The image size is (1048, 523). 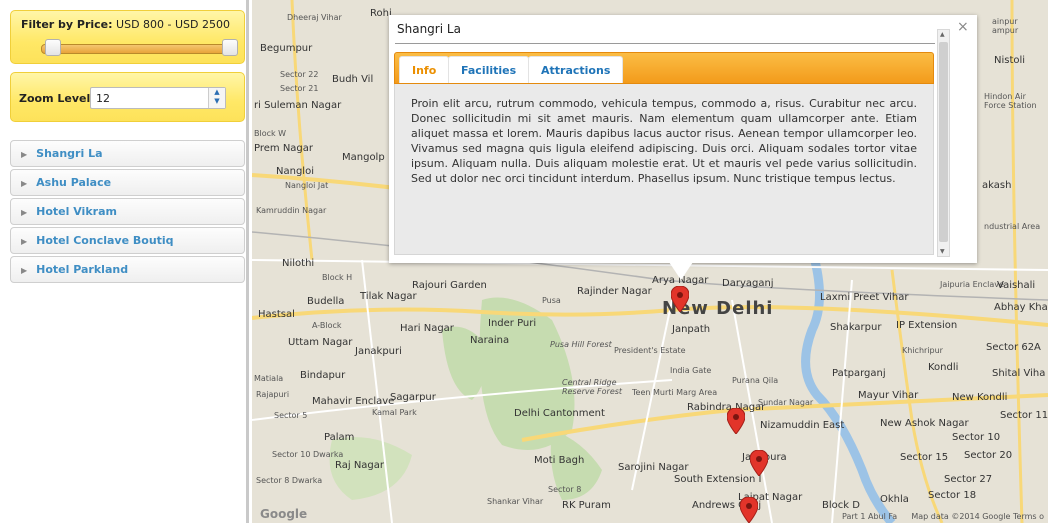 What do you see at coordinates (489, 69) in the screenshot?
I see `tab-facilities: Facilities` at bounding box center [489, 69].